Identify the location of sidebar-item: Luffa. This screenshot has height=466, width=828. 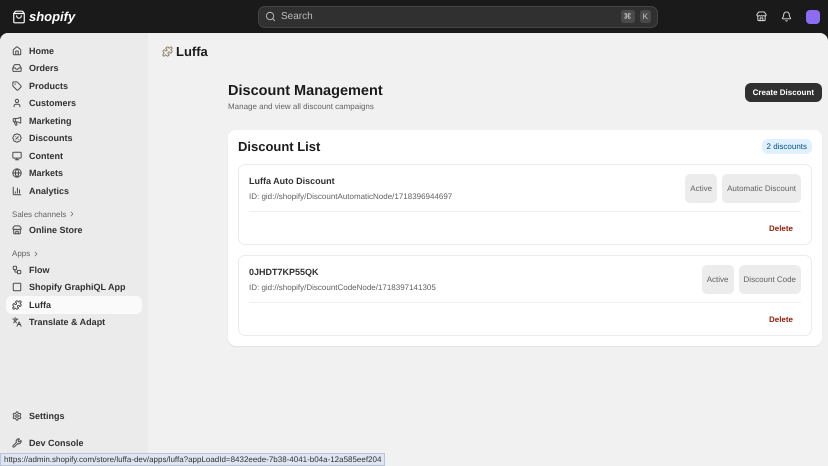
(74, 305).